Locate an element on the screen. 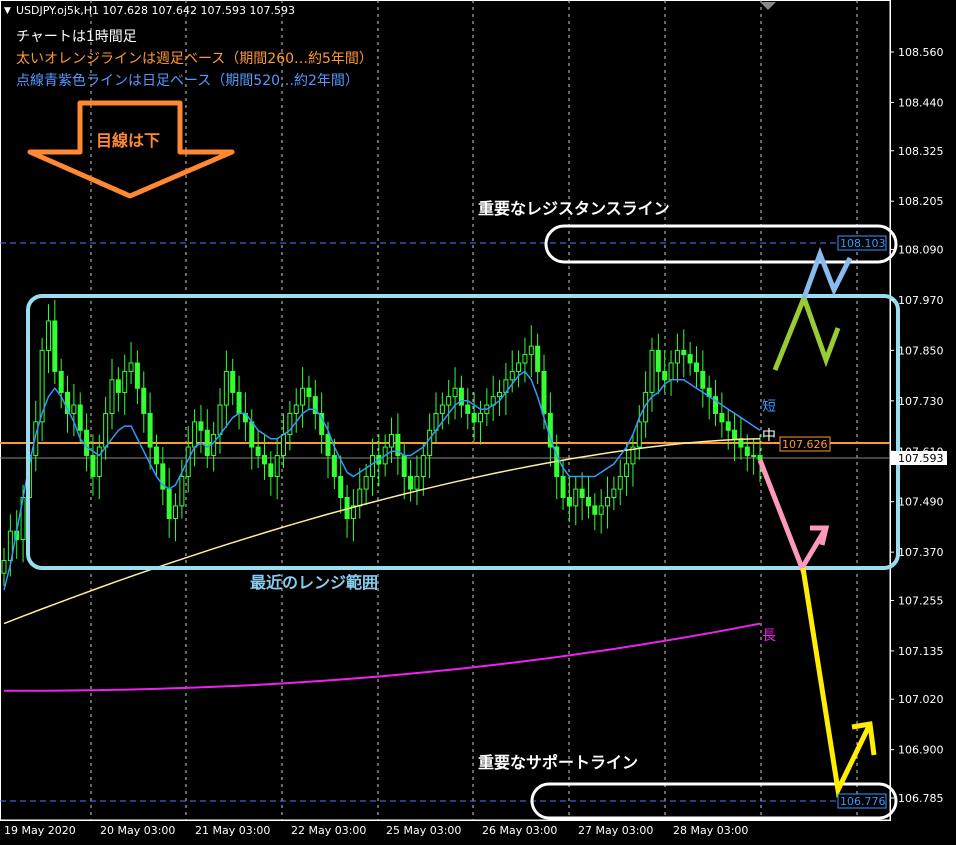 This screenshot has height=845, width=956. price-tick-label: 108.560 is located at coordinates (921, 52).